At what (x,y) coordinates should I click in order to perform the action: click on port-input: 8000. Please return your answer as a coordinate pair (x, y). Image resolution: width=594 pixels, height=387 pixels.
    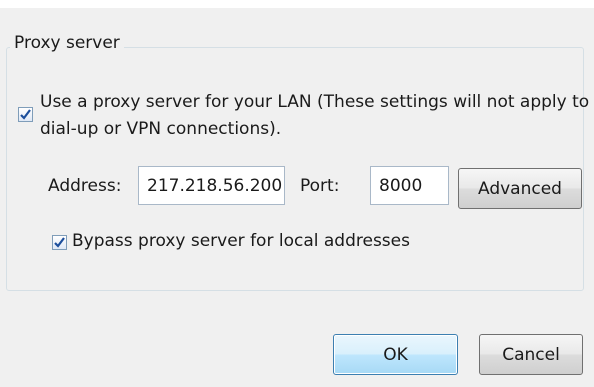
    Looking at the image, I should click on (409, 185).